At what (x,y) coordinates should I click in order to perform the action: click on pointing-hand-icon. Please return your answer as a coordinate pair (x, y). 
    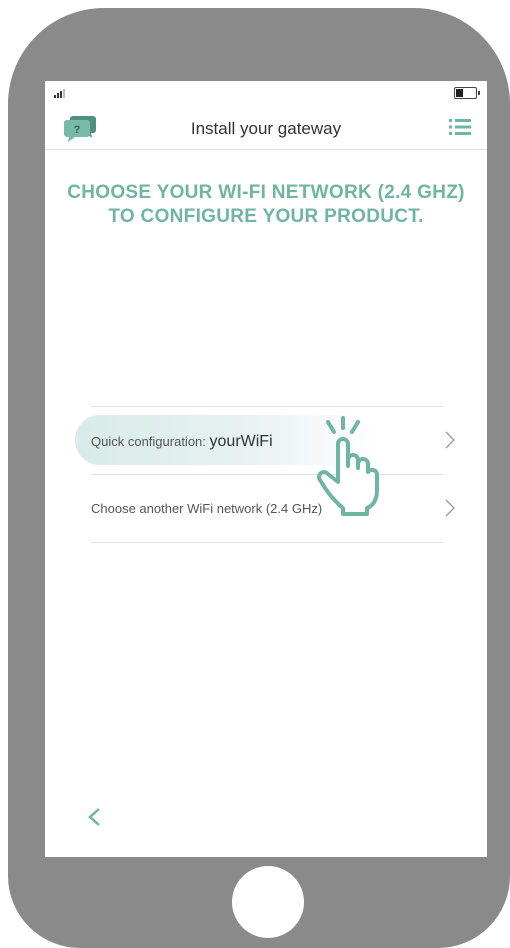
    Looking at the image, I should click on (348, 466).